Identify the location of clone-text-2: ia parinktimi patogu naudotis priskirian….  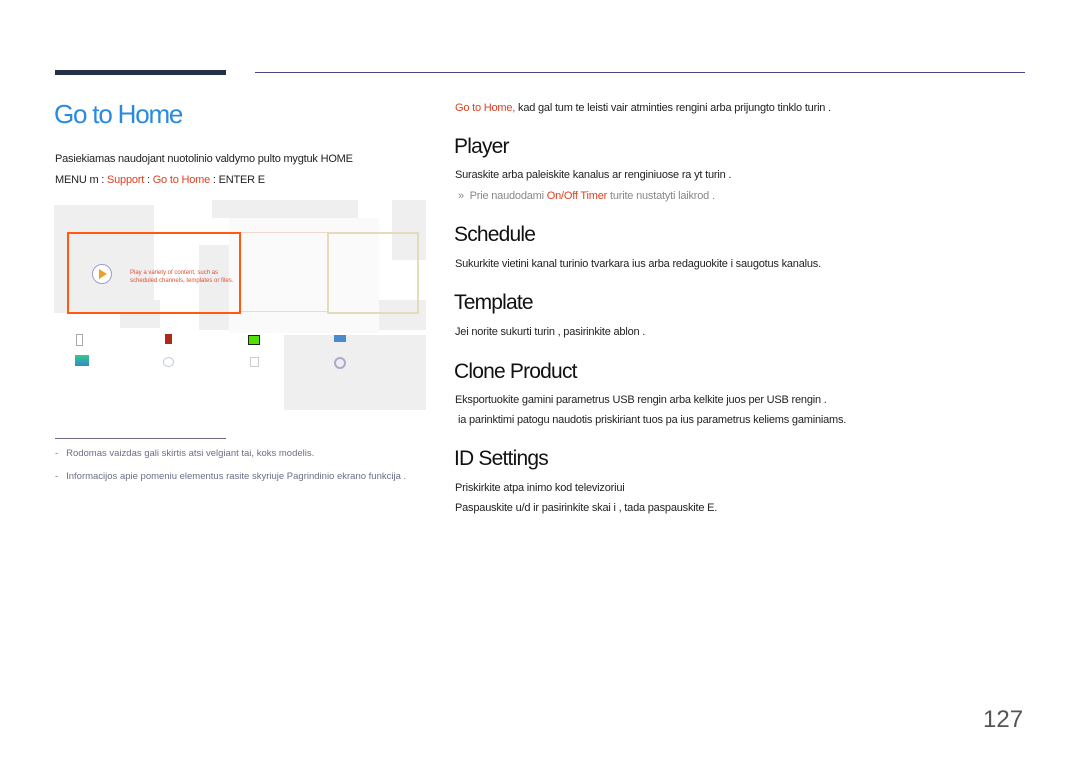
(652, 420).